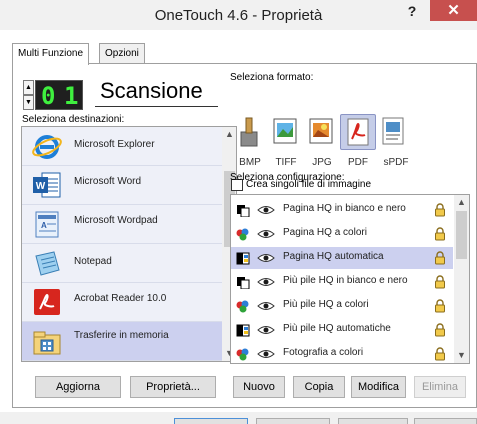  Describe the element at coordinates (250, 162) in the screenshot. I see `format-label-bmp: BMP` at that location.